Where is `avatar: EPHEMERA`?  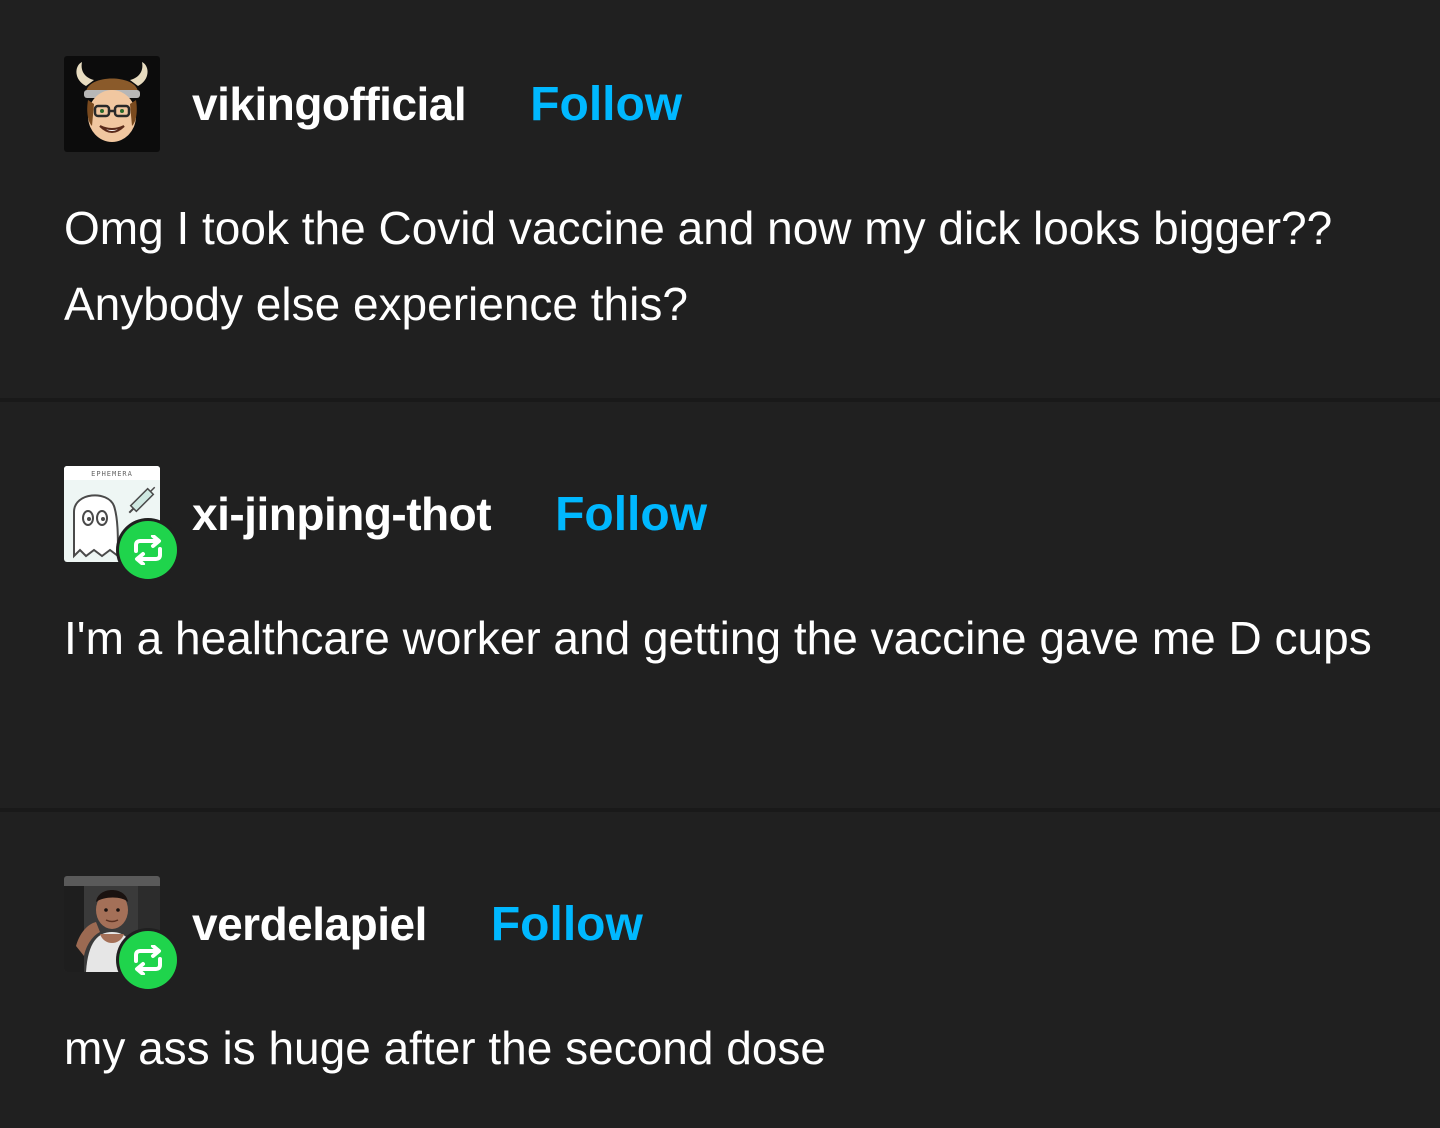
avatar: EPHEMERA is located at coordinates (122, 524).